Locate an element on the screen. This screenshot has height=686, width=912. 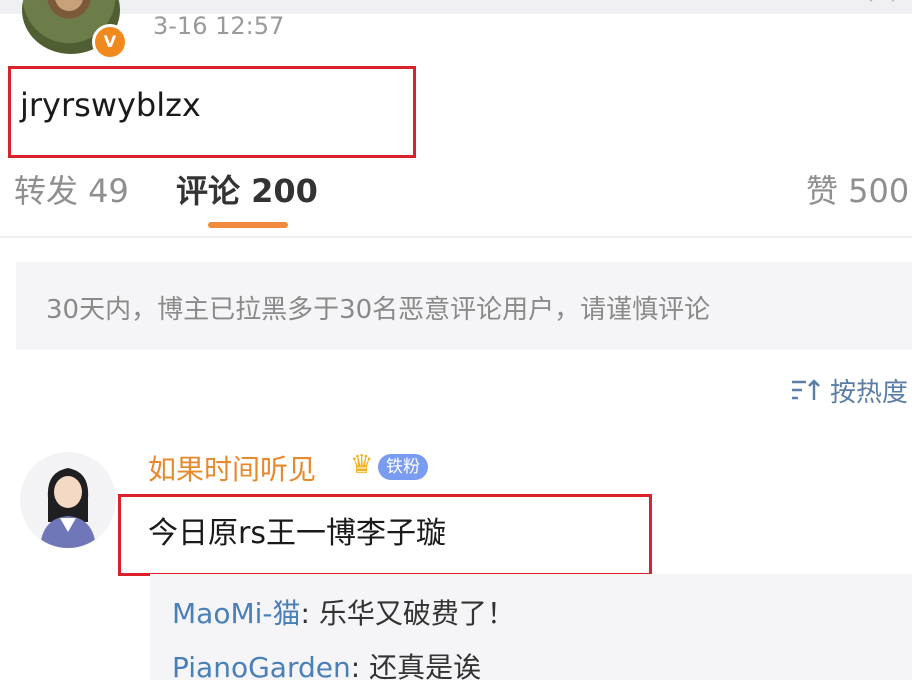
tab-likes: 赞 500 is located at coordinates (857, 189).